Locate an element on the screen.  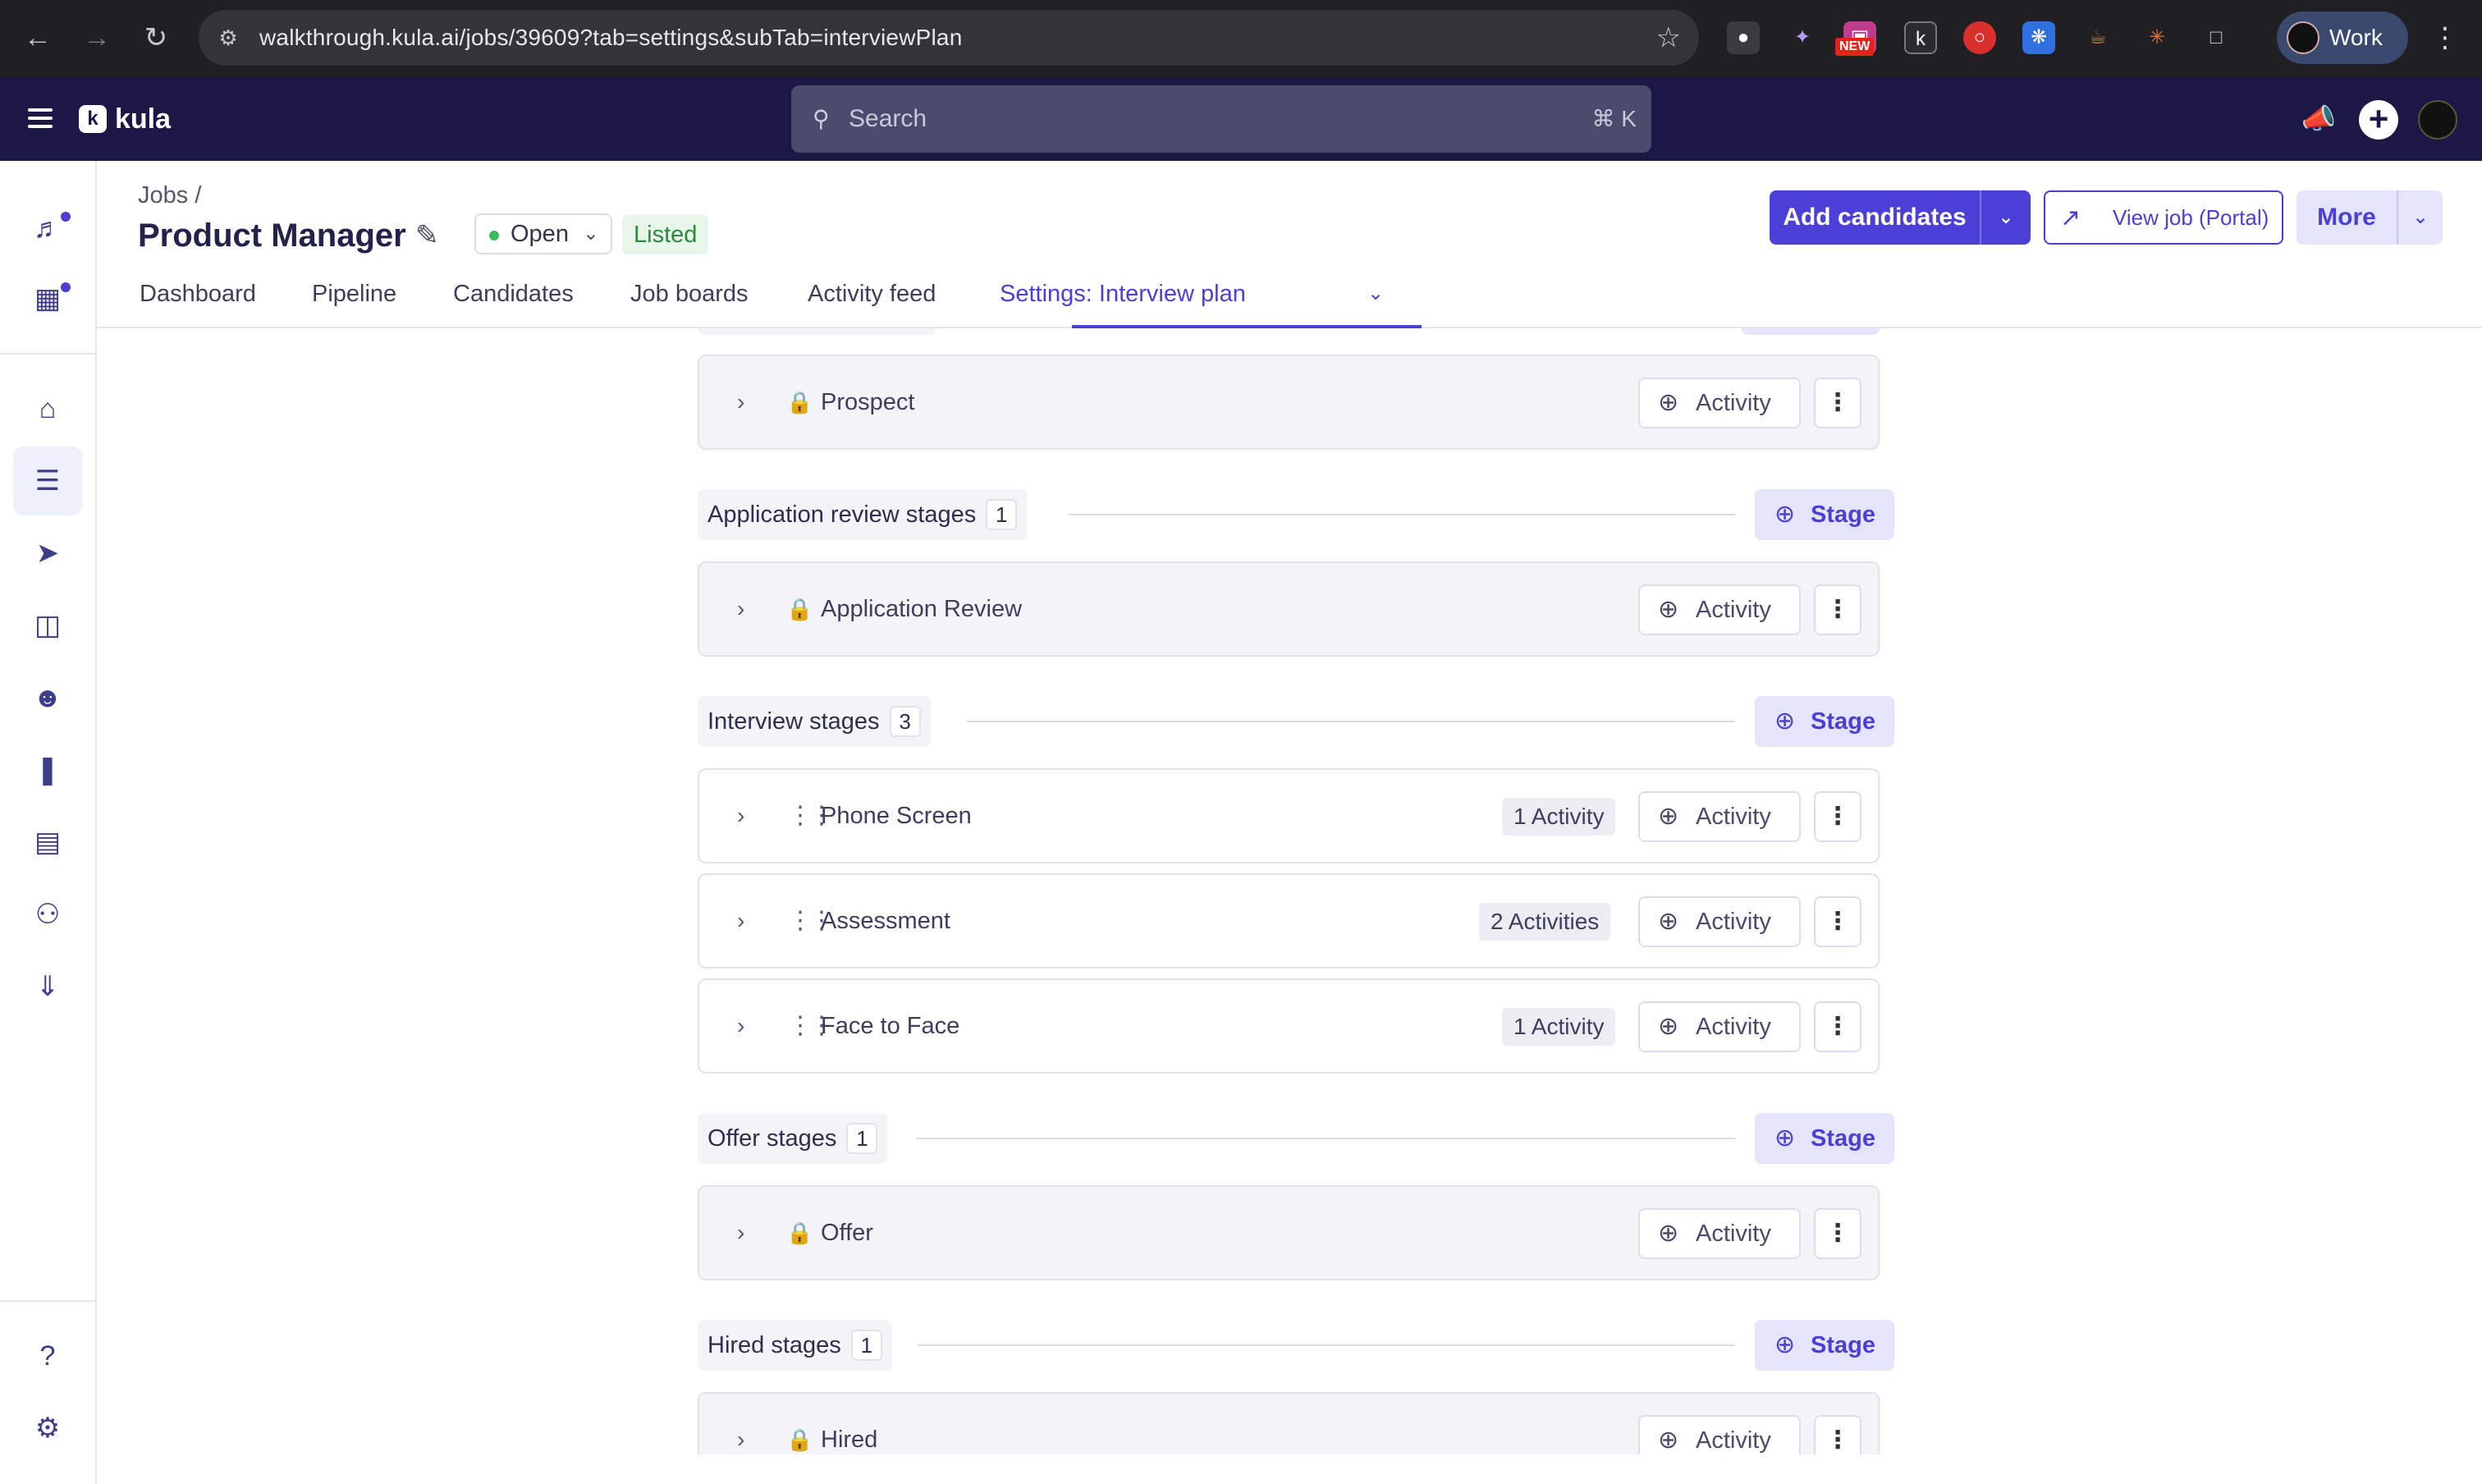
stage-card: › 🔒 Application Review ⊕ Activity ⋮ is located at coordinates (1289, 609).